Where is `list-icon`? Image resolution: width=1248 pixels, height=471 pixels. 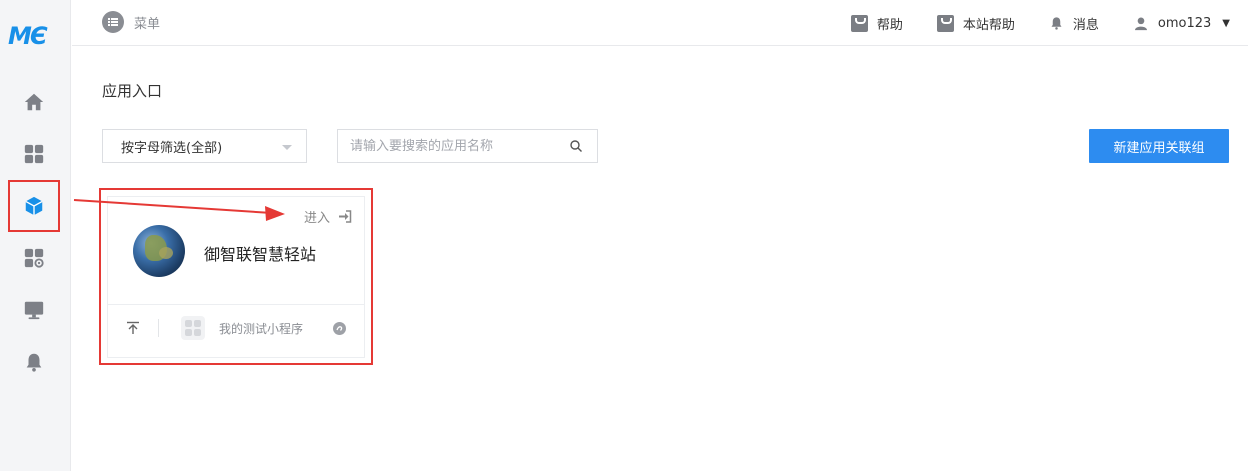 list-icon is located at coordinates (113, 22).